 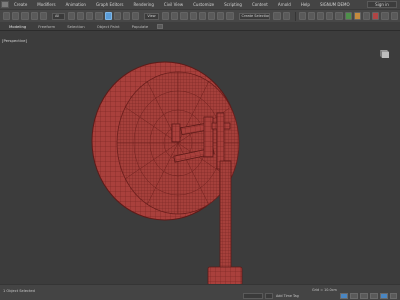 What do you see at coordinates (20, 4) in the screenshot?
I see `menu-create: Create` at bounding box center [20, 4].